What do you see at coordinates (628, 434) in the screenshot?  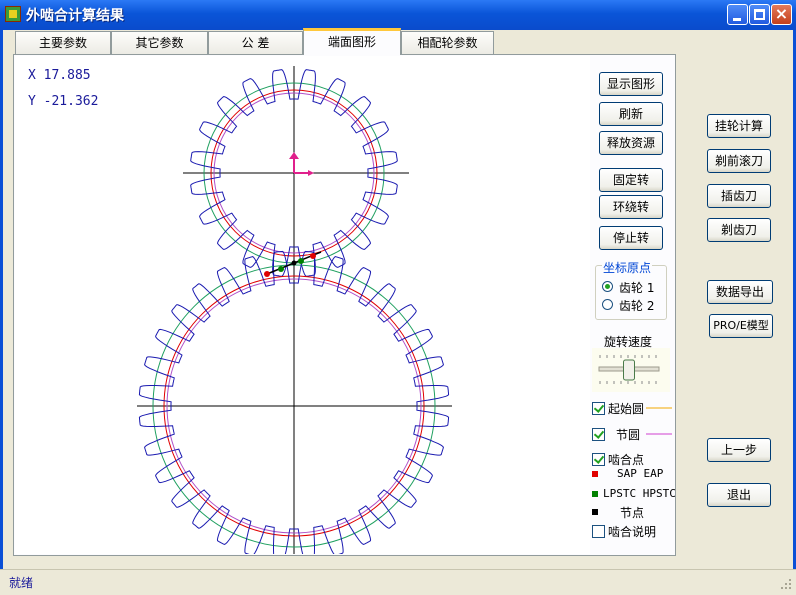 I see `pitch-circle-label: 节圆` at bounding box center [628, 434].